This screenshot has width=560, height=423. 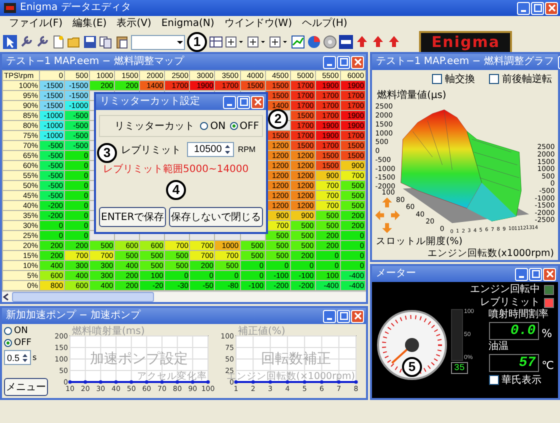 I want to click on menu-item: 編集(E), so click(x=90, y=24).